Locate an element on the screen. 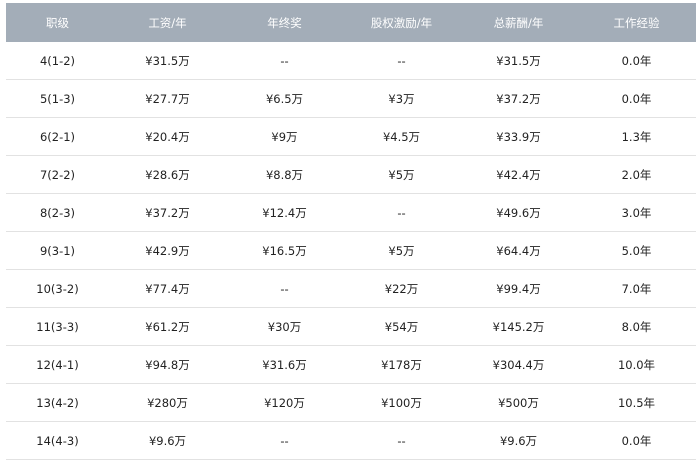  table-row: 12(4-1) ¥94.8万 ¥31.6万 ¥178万 ¥304.4万 10.0年 is located at coordinates (351, 364).